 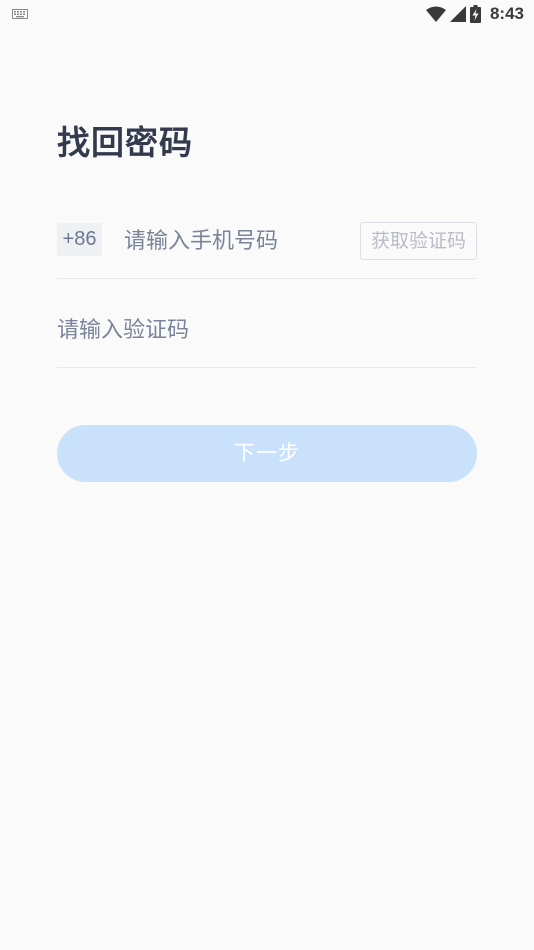 I want to click on status-time: 8:43, so click(x=506, y=13).